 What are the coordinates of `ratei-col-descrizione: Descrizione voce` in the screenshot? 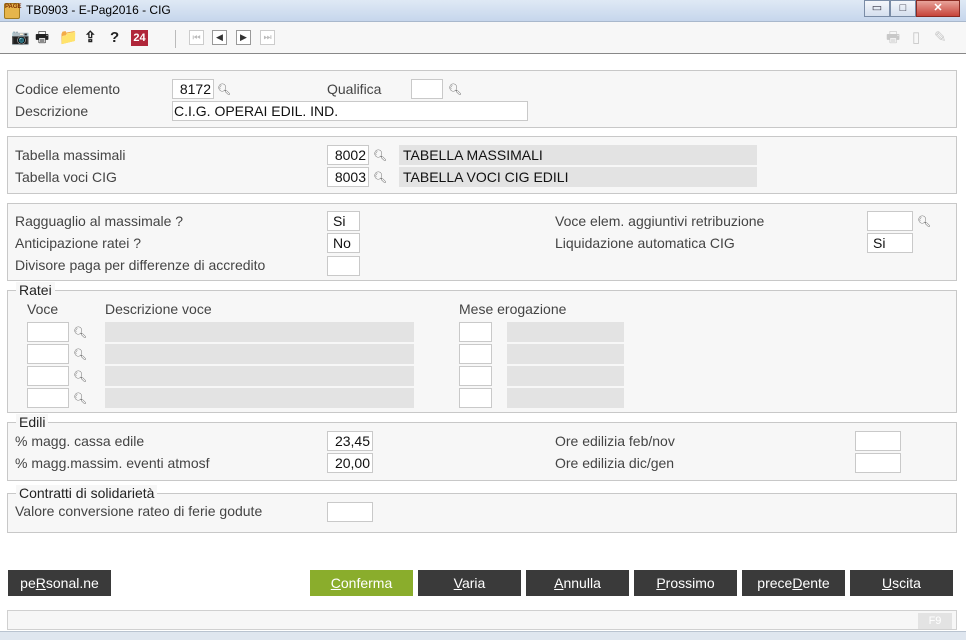 It's located at (158, 309).